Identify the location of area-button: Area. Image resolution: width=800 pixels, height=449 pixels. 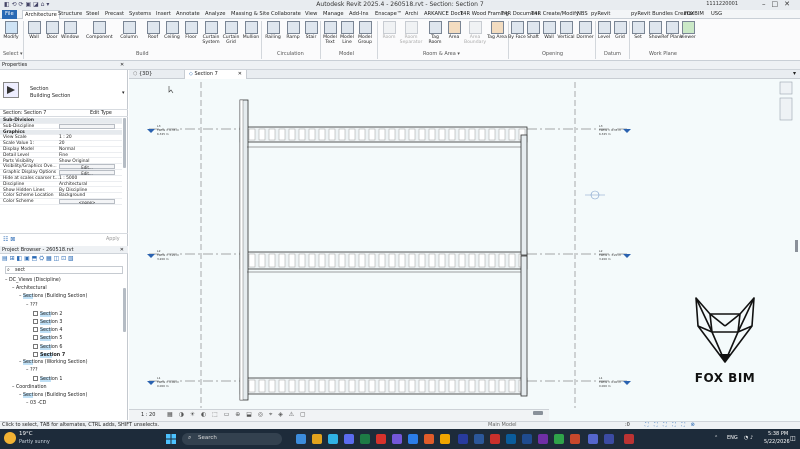
(454, 30).